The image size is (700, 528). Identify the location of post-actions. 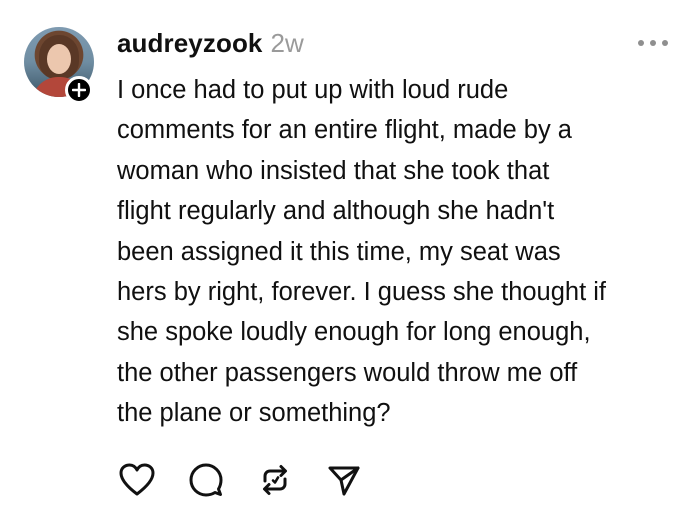
(255, 480).